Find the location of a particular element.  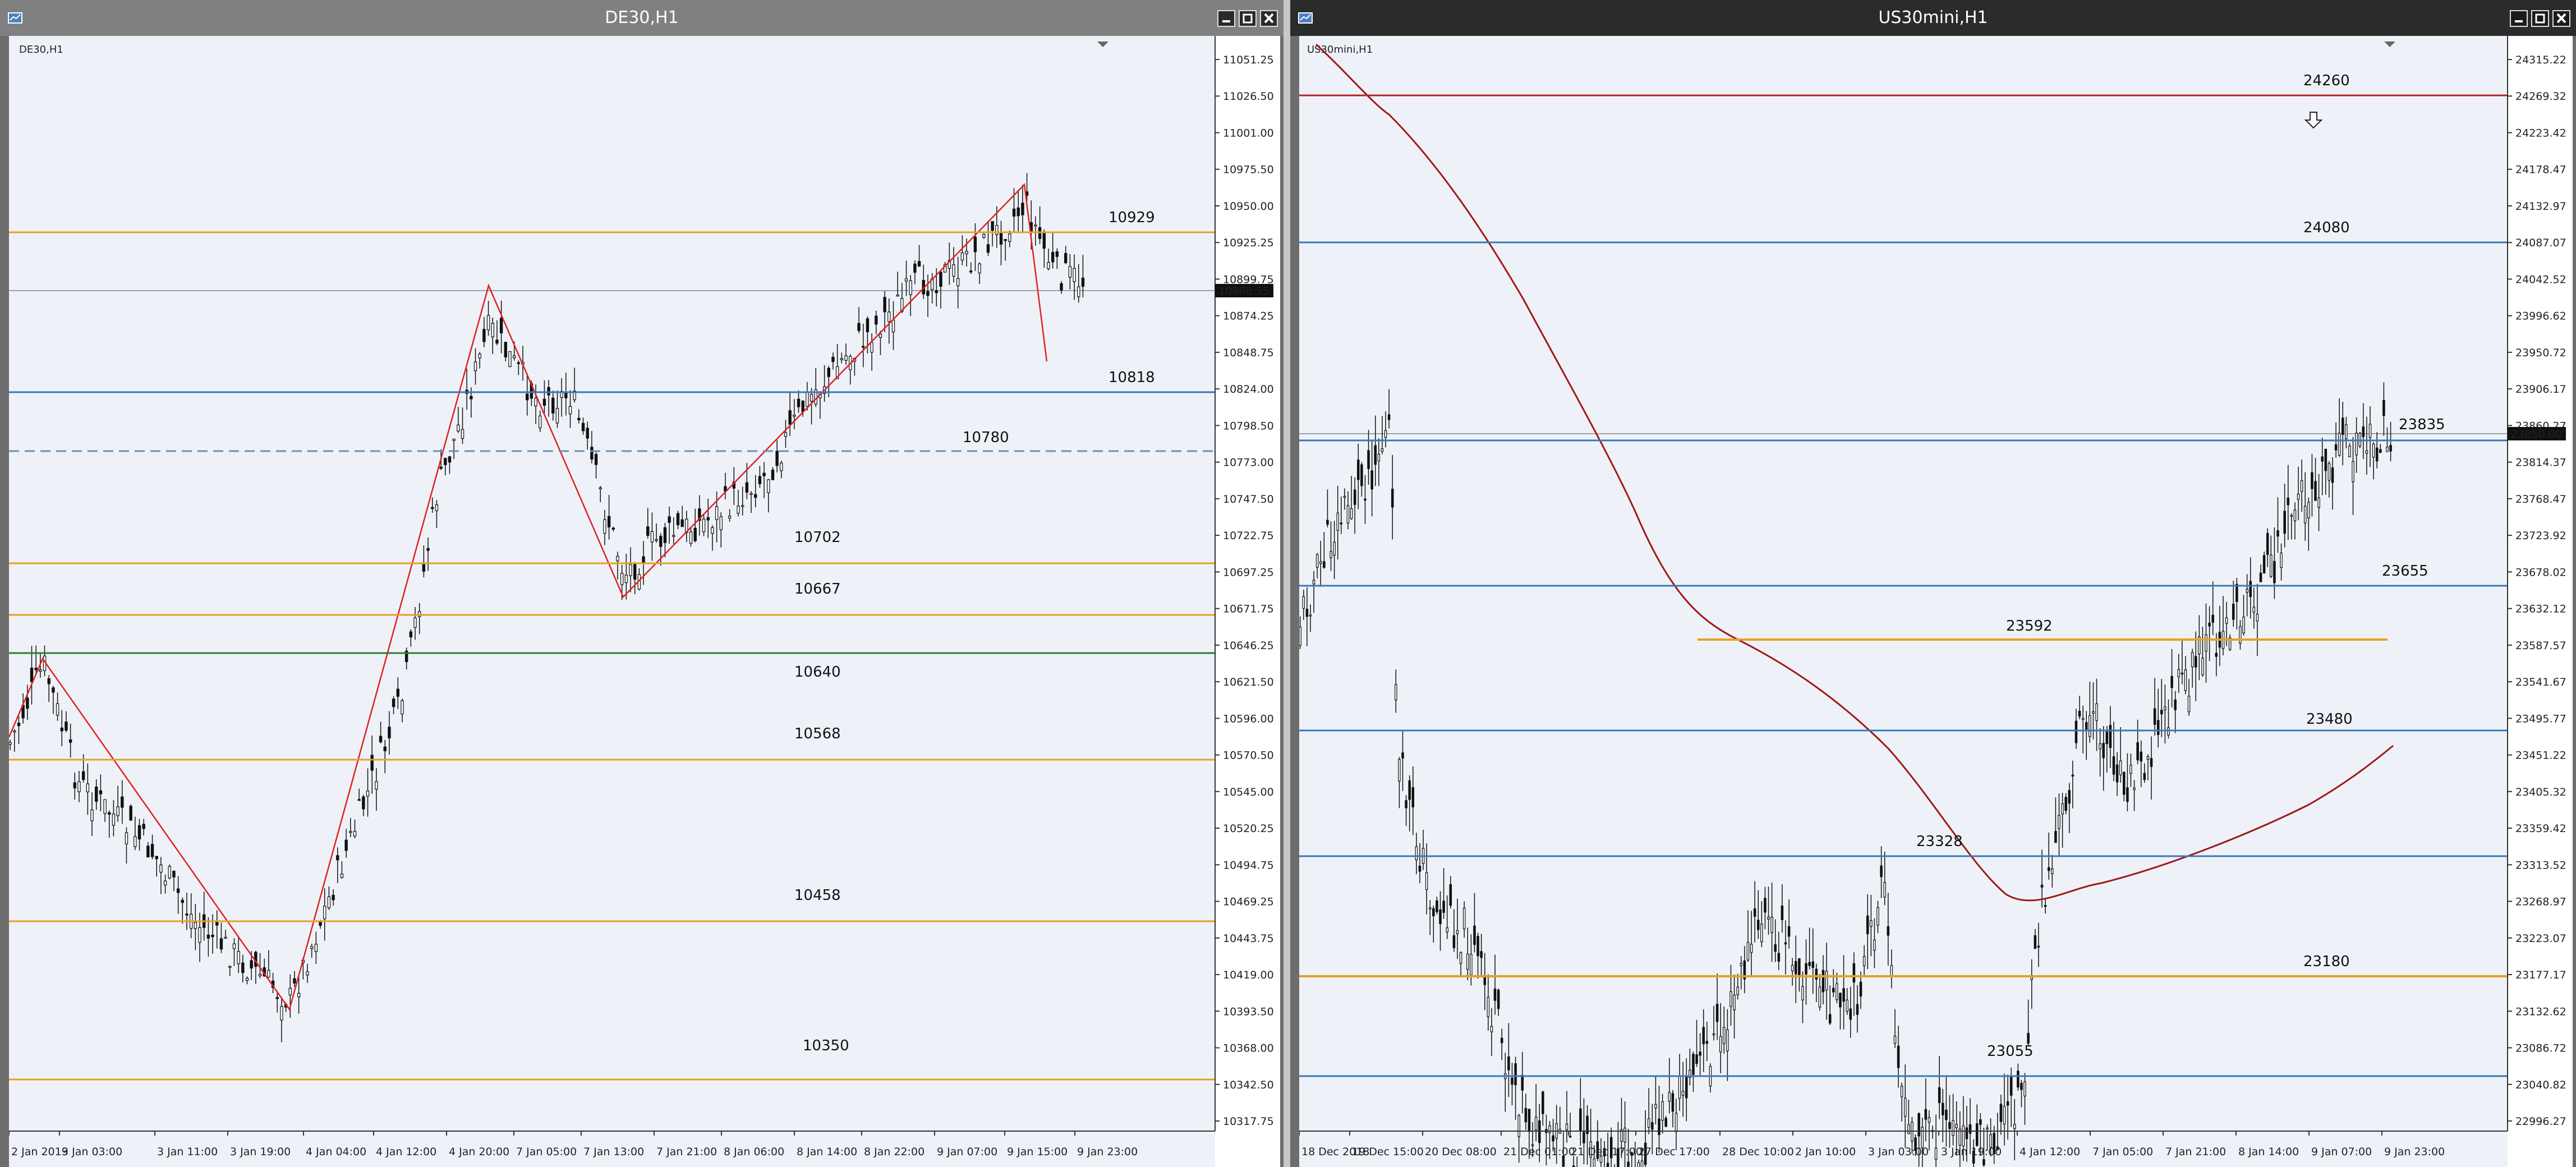

price-tick-label: 23541.67 is located at coordinates (2541, 682).